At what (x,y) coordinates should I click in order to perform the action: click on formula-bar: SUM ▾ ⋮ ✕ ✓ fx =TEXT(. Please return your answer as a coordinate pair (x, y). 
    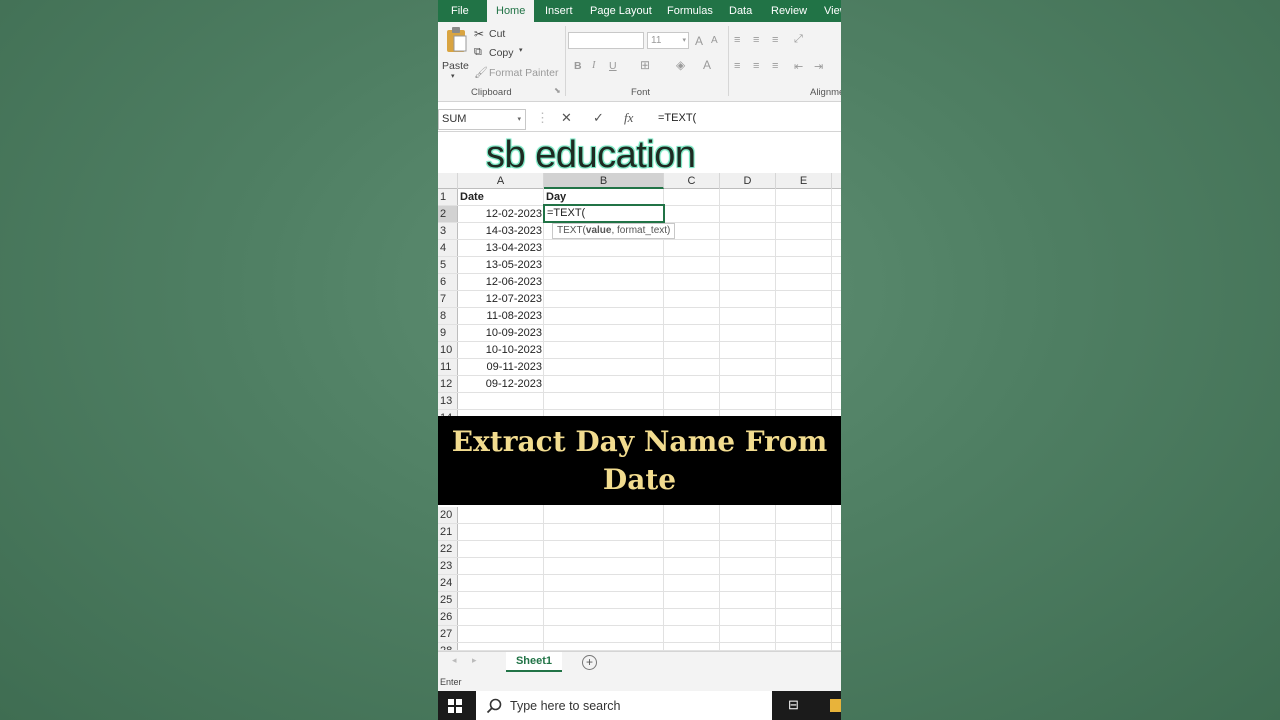
    Looking at the image, I should click on (639, 119).